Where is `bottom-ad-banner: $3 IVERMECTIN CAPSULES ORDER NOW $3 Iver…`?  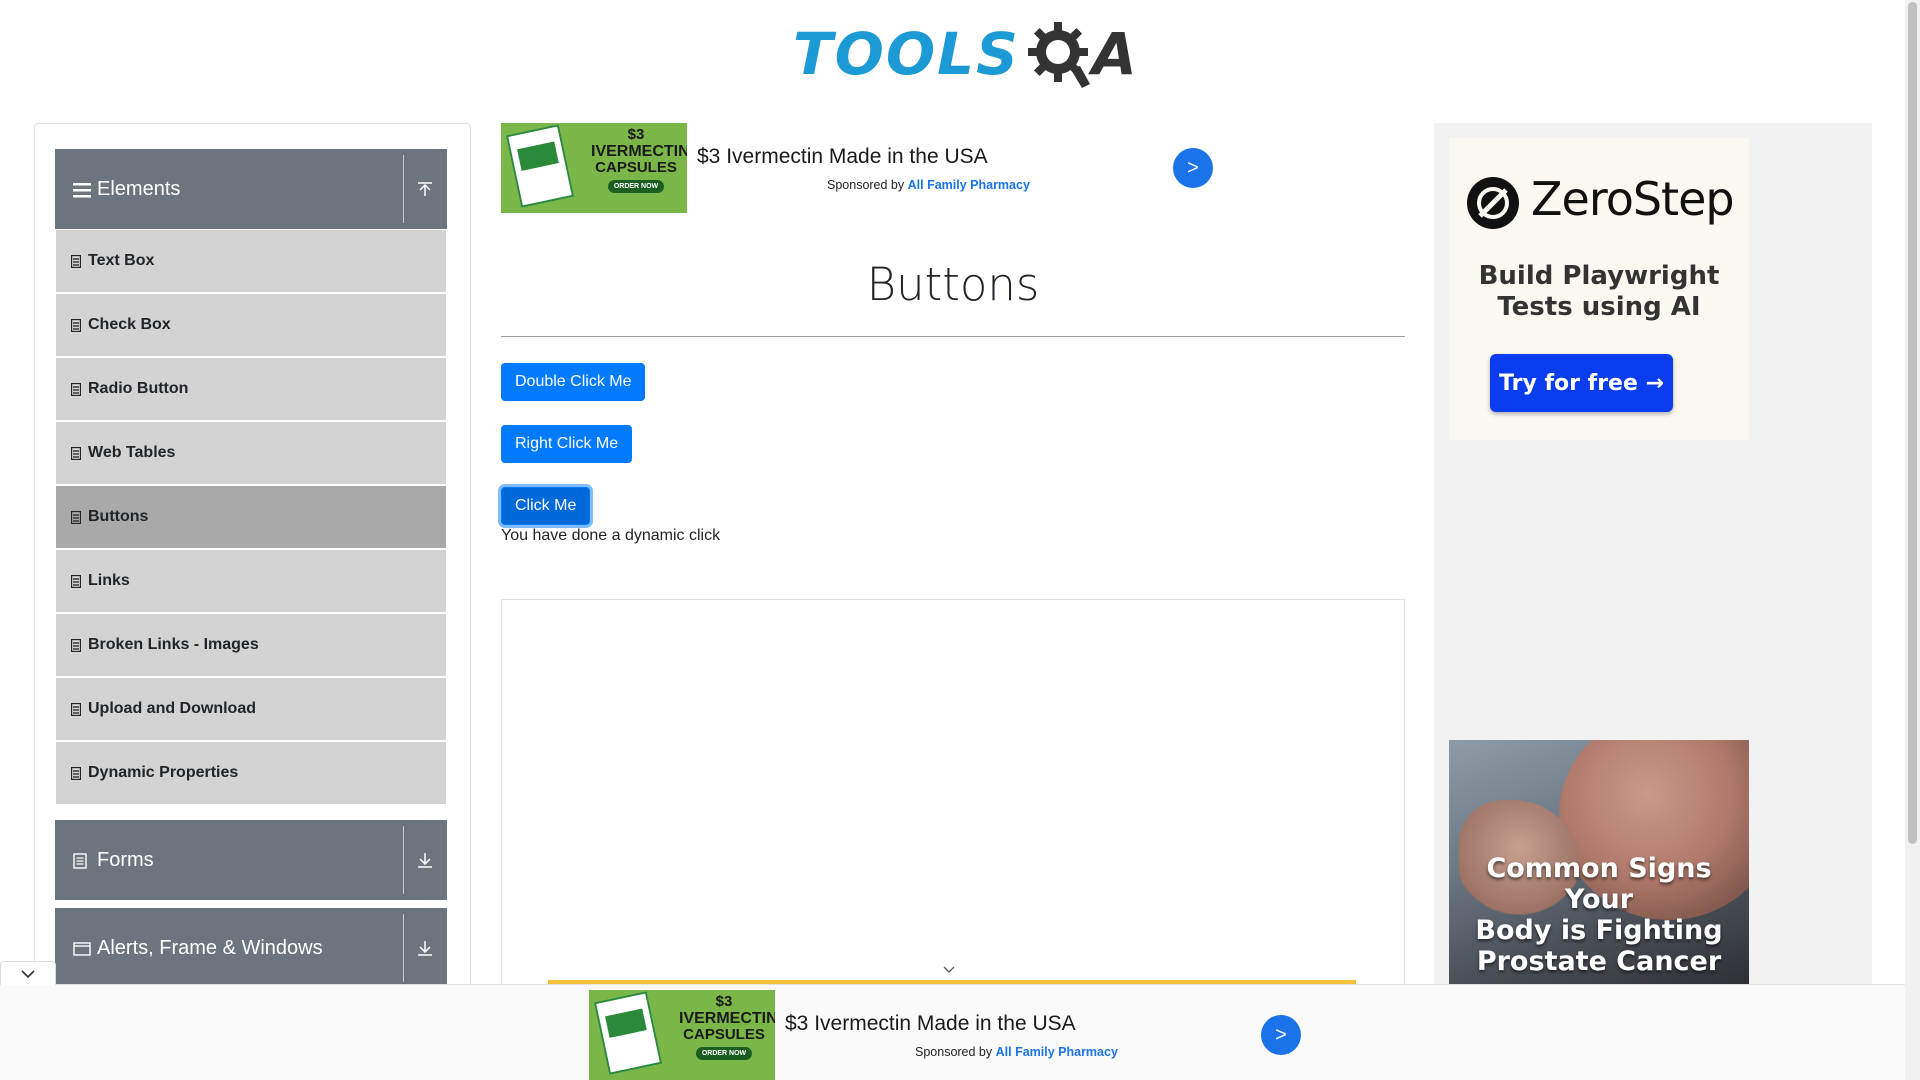 bottom-ad-banner: $3 IVERMECTIN CAPSULES ORDER NOW $3 Iver… is located at coordinates (947, 1035).